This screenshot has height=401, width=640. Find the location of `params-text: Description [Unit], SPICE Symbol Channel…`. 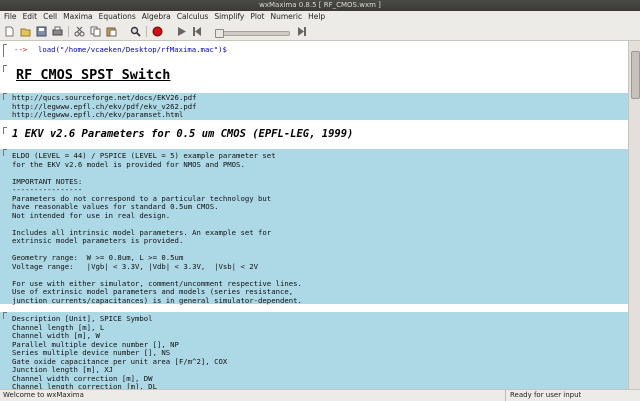

params-text: Description [Unit], SPICE Symbol Channel… is located at coordinates (120, 351).